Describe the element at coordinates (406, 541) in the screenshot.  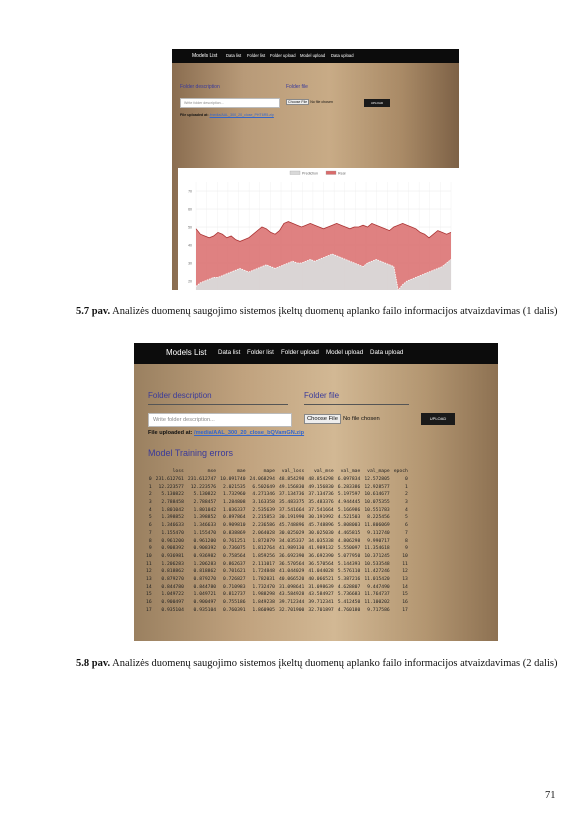
I see `table-cell: 8` at that location.